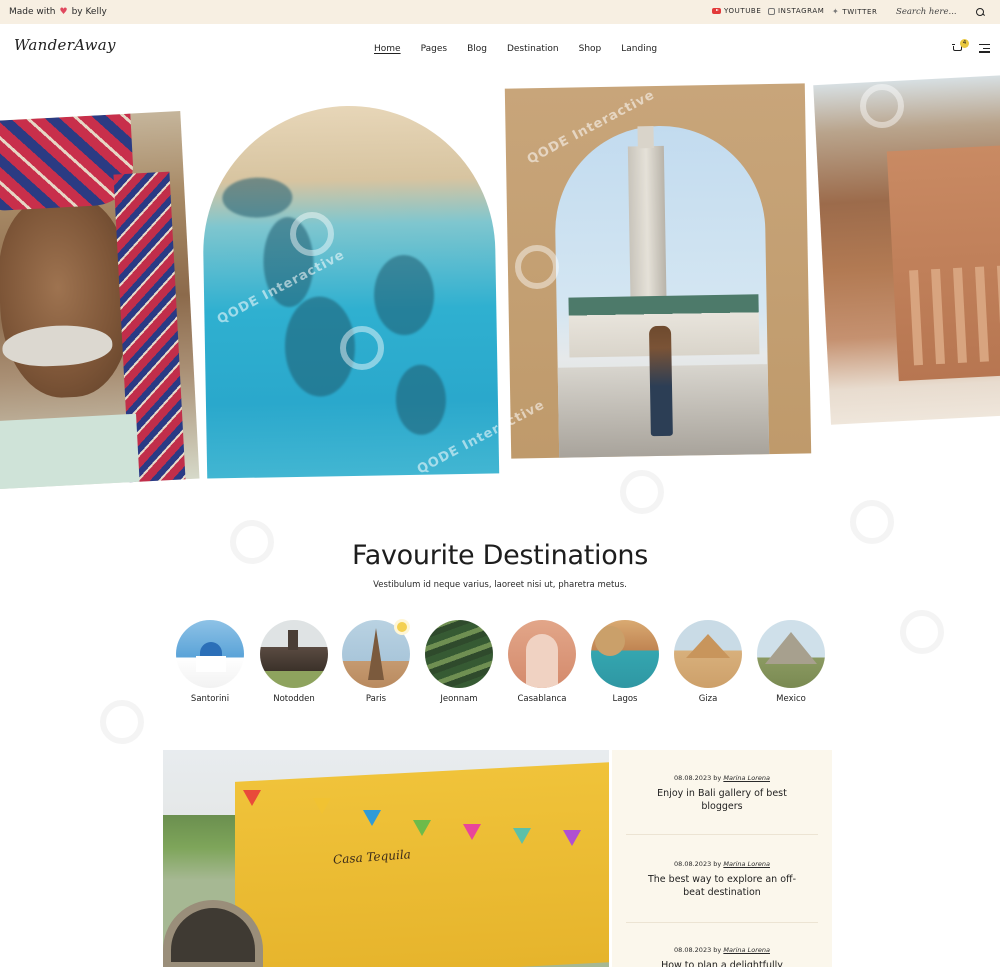  I want to click on twitter-icon: ✦, so click(836, 11).